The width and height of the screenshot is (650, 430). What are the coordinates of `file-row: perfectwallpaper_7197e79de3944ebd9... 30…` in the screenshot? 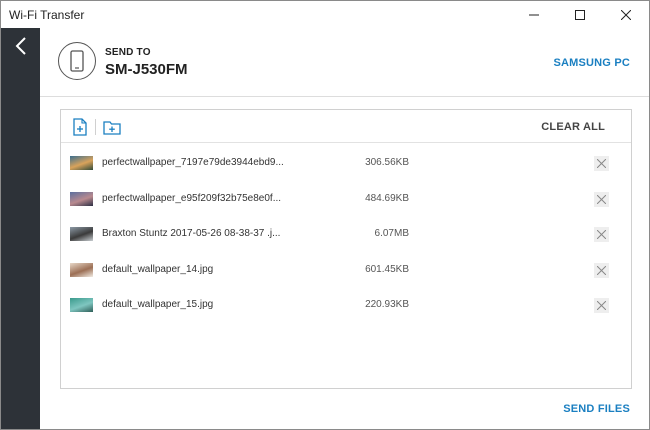 It's located at (346, 161).